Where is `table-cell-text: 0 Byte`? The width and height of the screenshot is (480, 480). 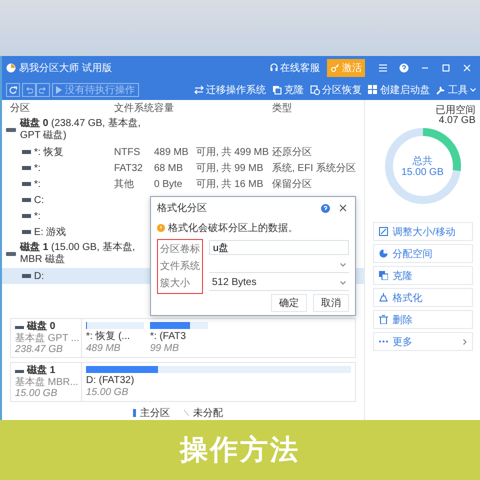
table-cell-text: 0 Byte is located at coordinates (169, 184).